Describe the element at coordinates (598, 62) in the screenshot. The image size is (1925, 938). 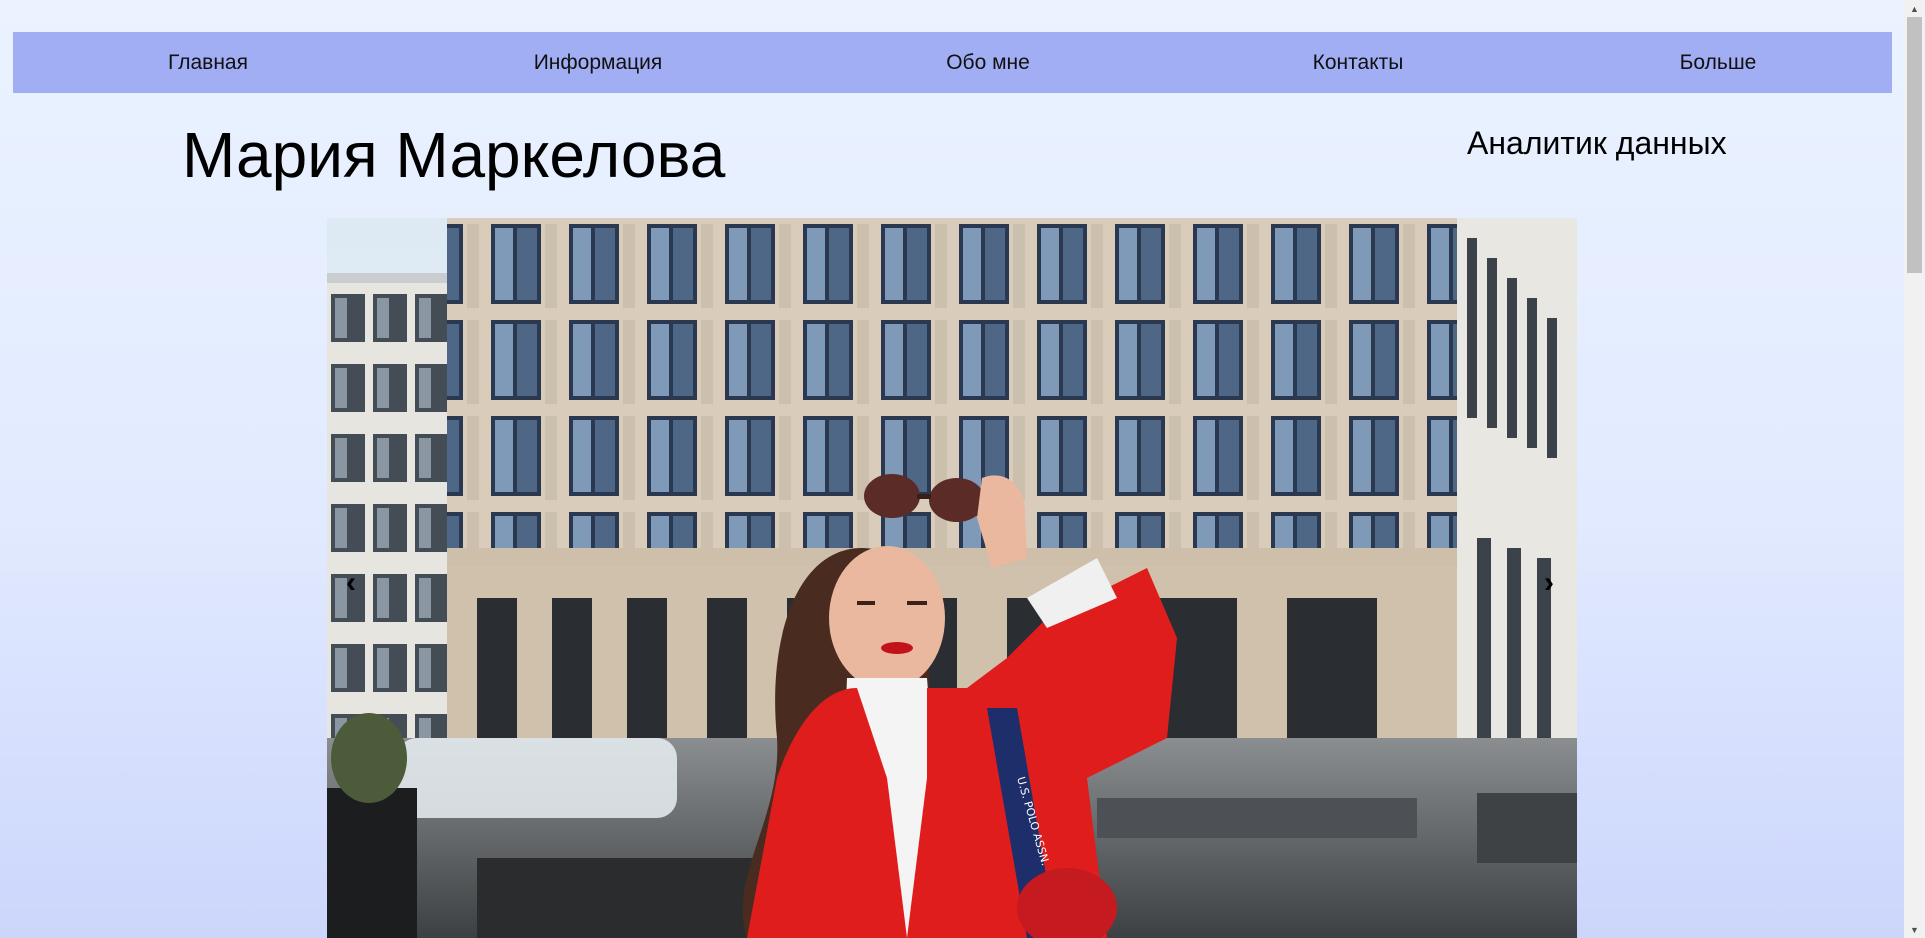
I see `nav-item-information: Информация` at that location.